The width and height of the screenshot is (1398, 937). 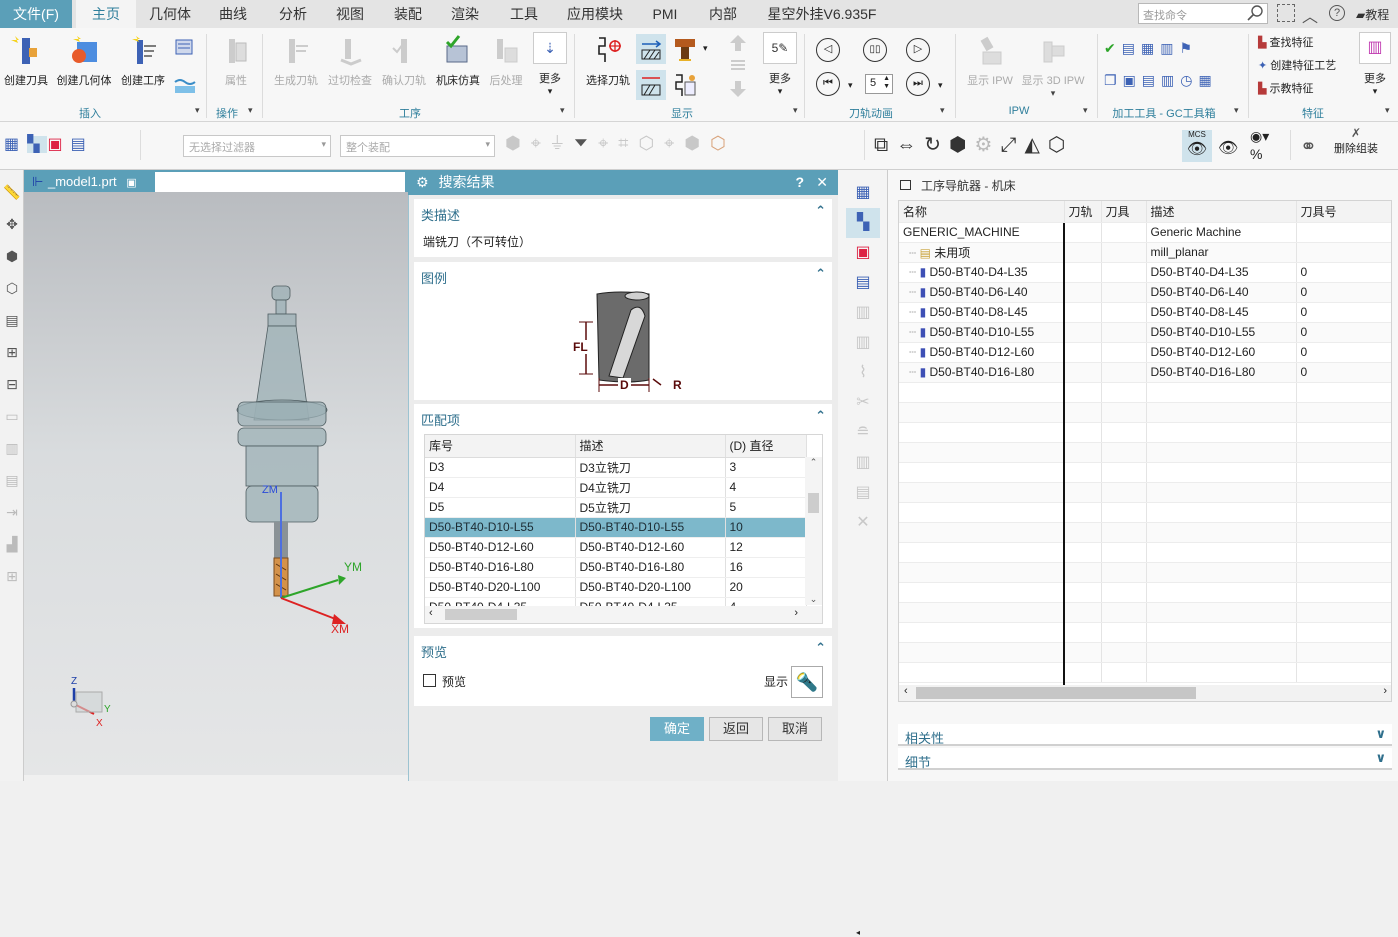 I want to click on display-tool-button: 🔦, so click(x=807, y=682).